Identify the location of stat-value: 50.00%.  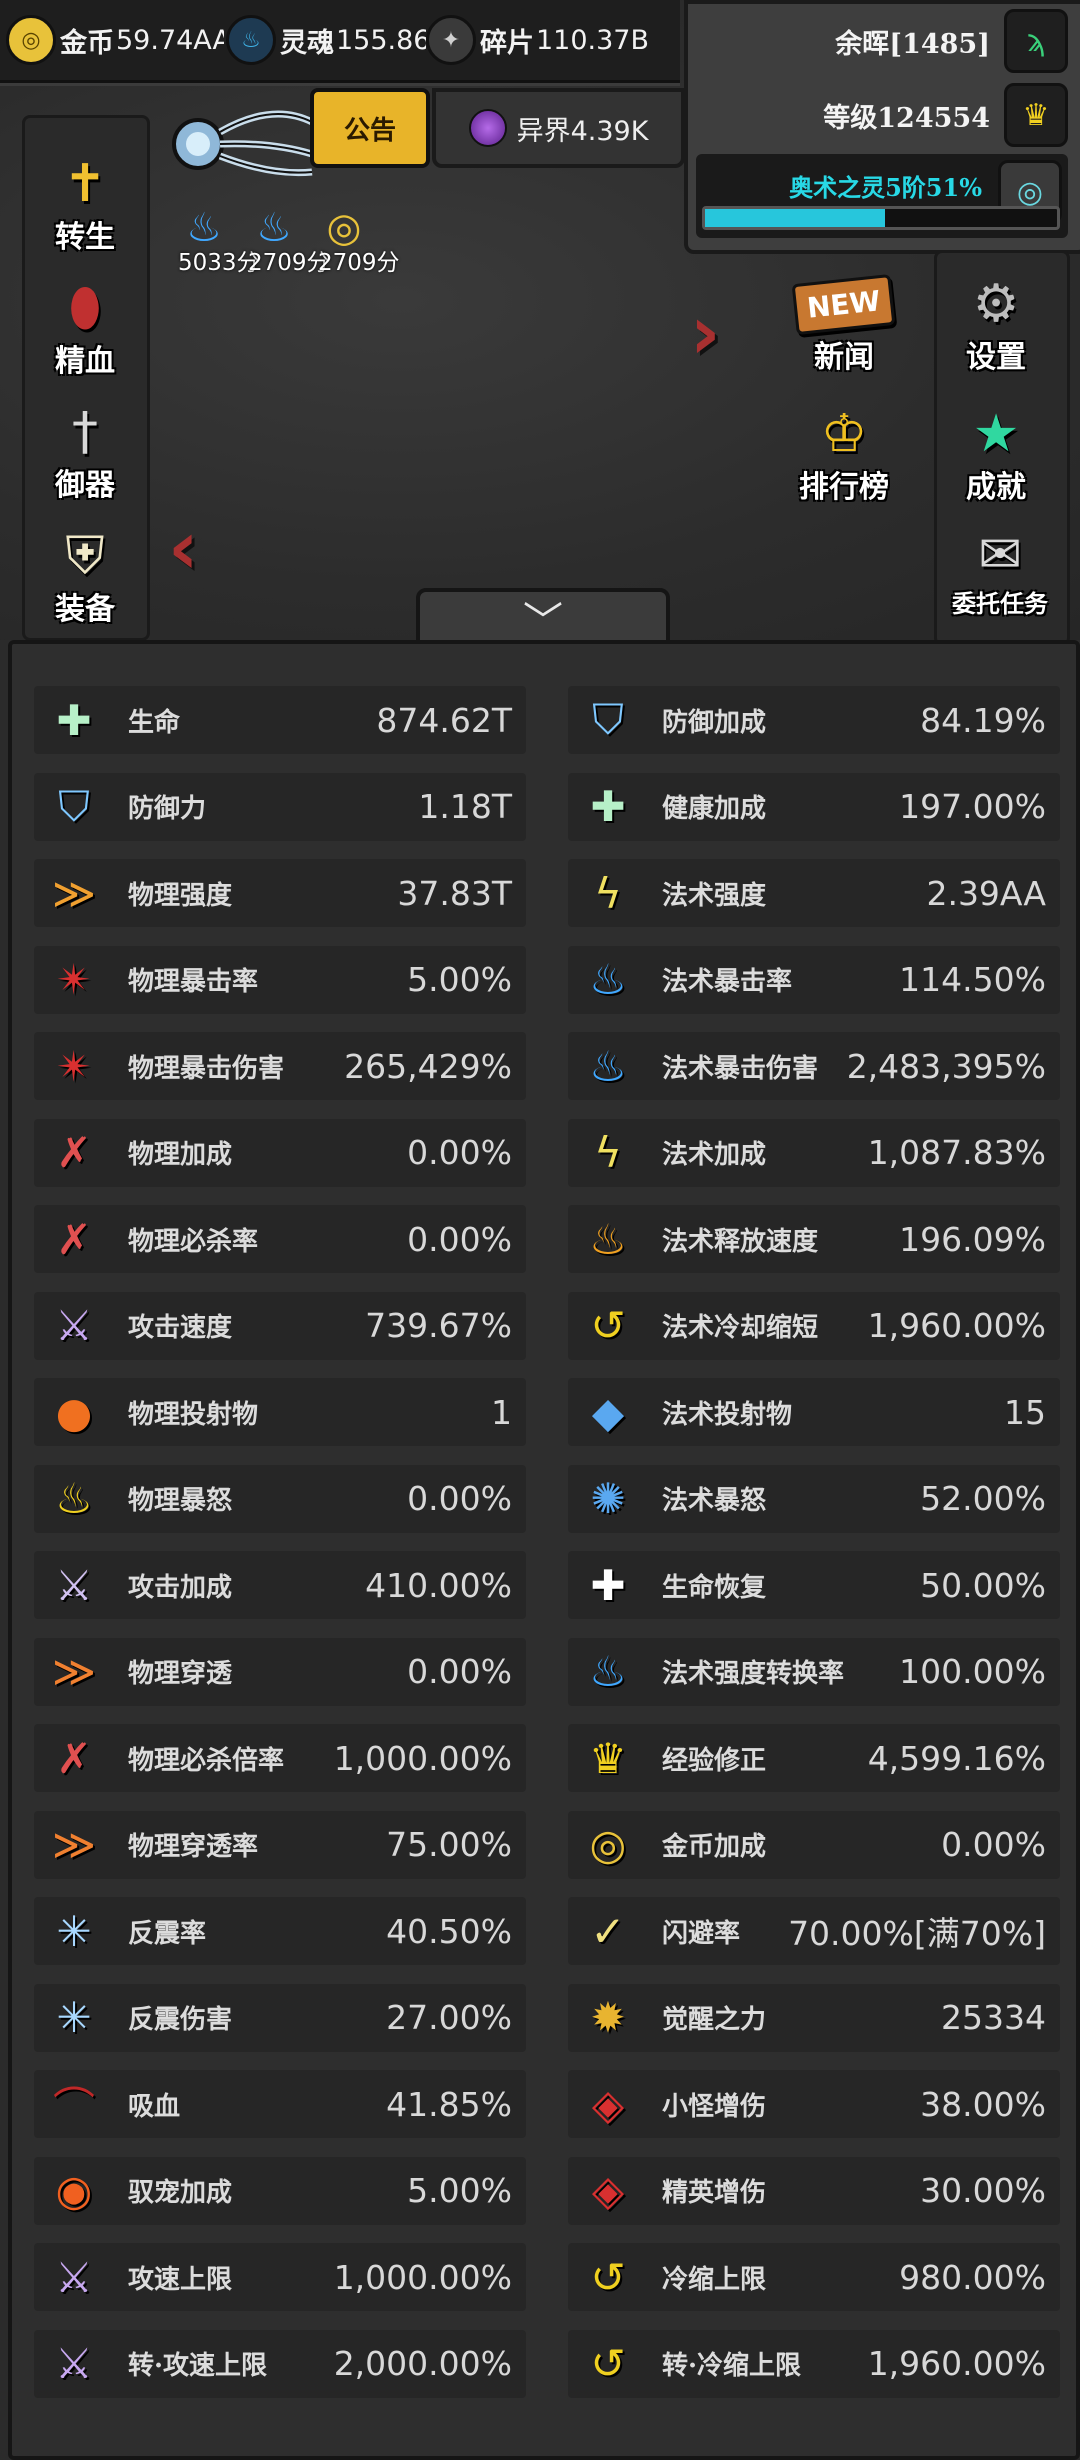
(983, 1585).